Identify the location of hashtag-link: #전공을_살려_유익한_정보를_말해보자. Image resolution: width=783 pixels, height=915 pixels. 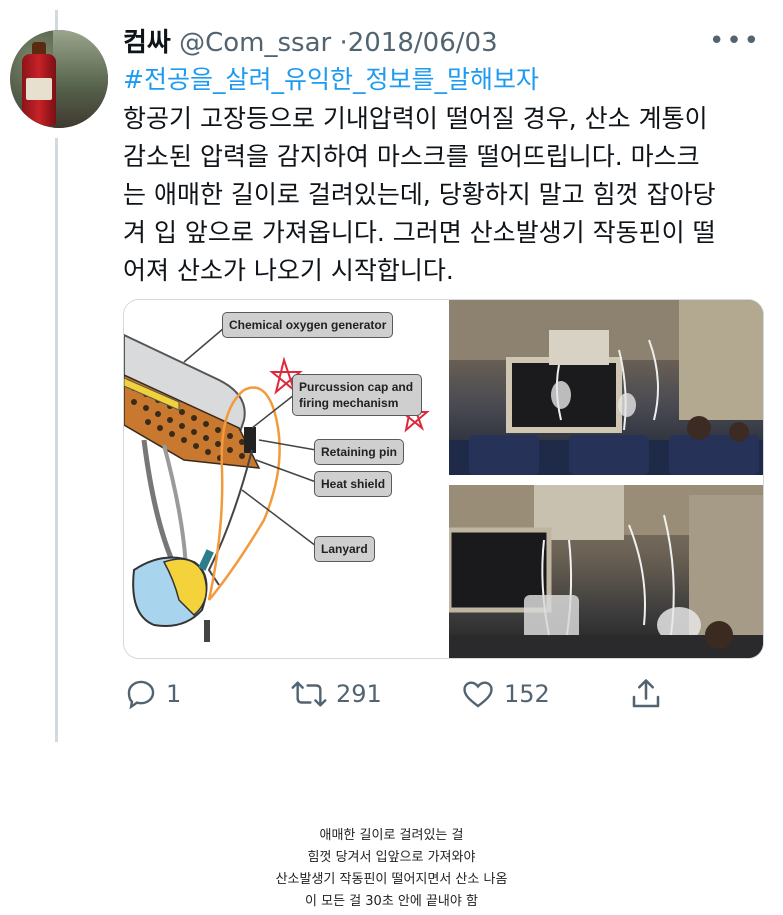
(331, 80).